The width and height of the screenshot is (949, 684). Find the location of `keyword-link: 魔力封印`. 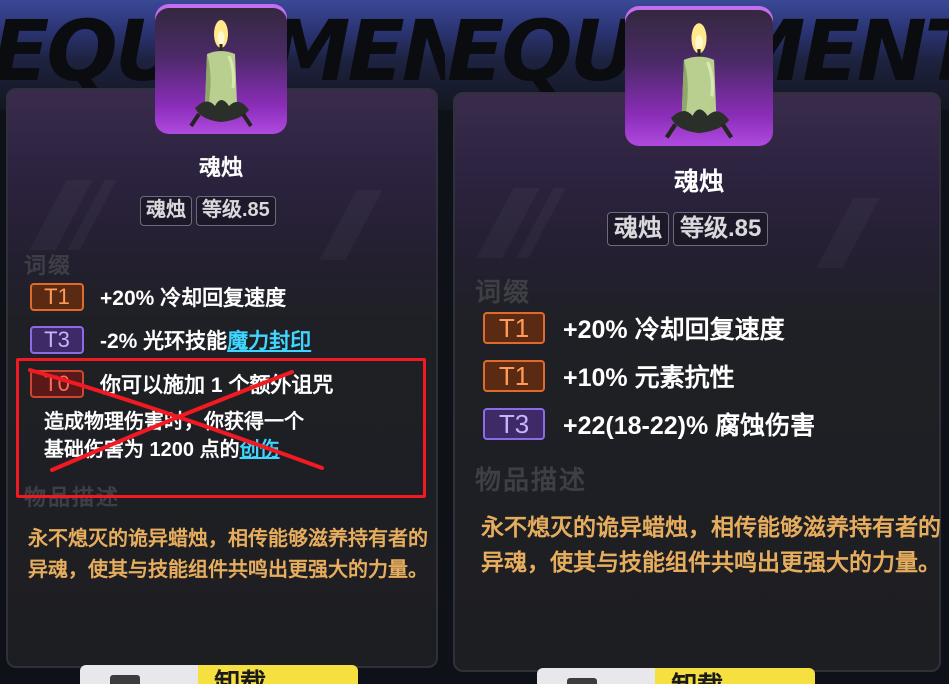

keyword-link: 魔力封印 is located at coordinates (269, 340).